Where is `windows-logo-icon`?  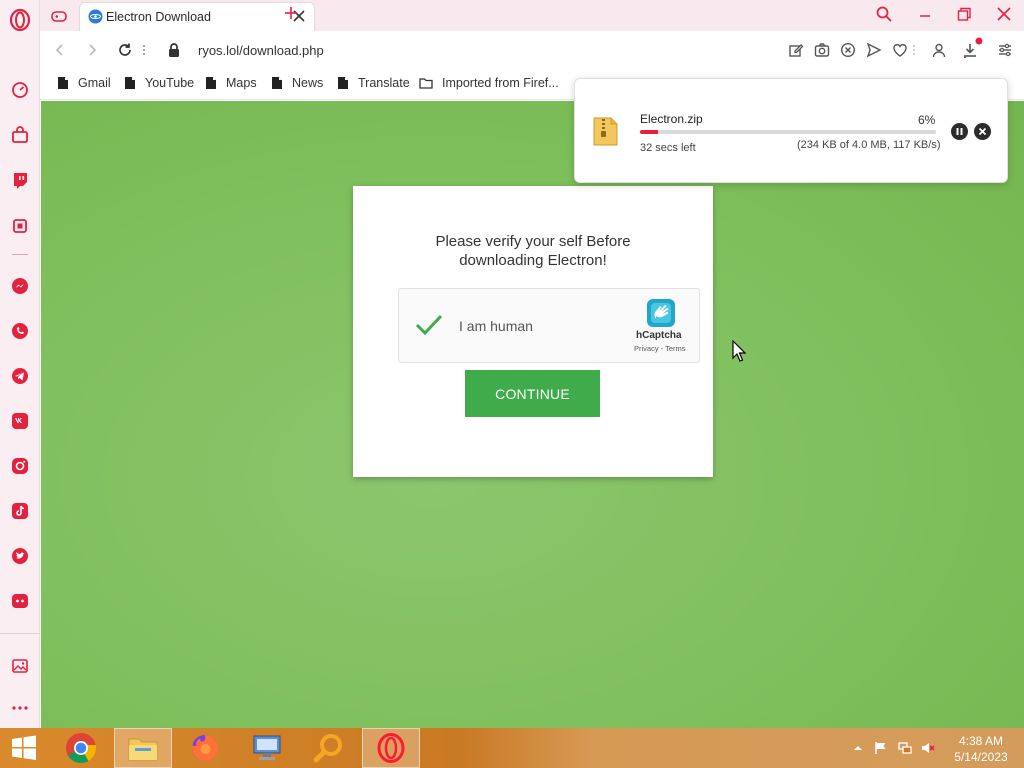
windows-logo-icon is located at coordinates (24, 747).